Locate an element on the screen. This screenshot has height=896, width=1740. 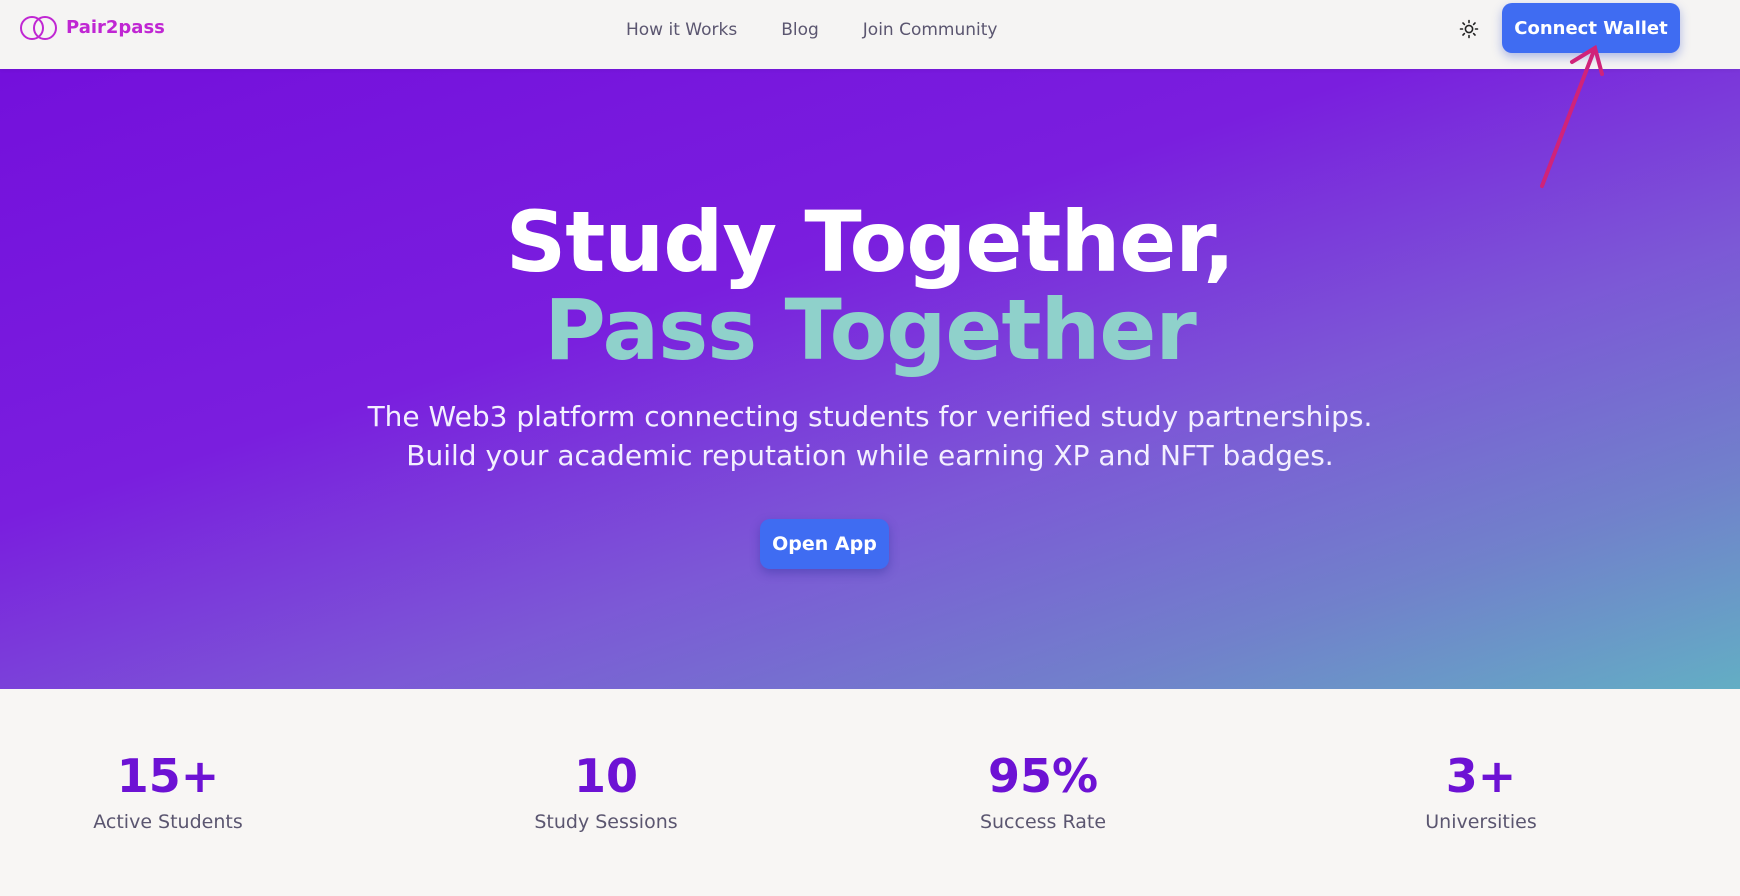
stat-label: Universities is located at coordinates (1481, 822).